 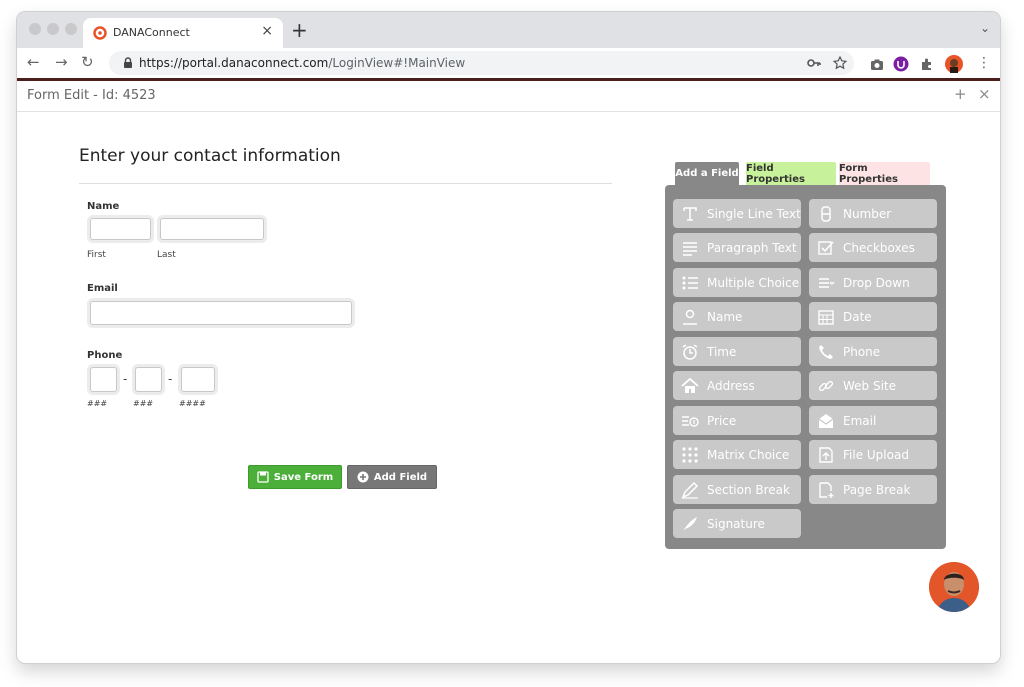 I want to click on signature-button: Signature, so click(x=737, y=523).